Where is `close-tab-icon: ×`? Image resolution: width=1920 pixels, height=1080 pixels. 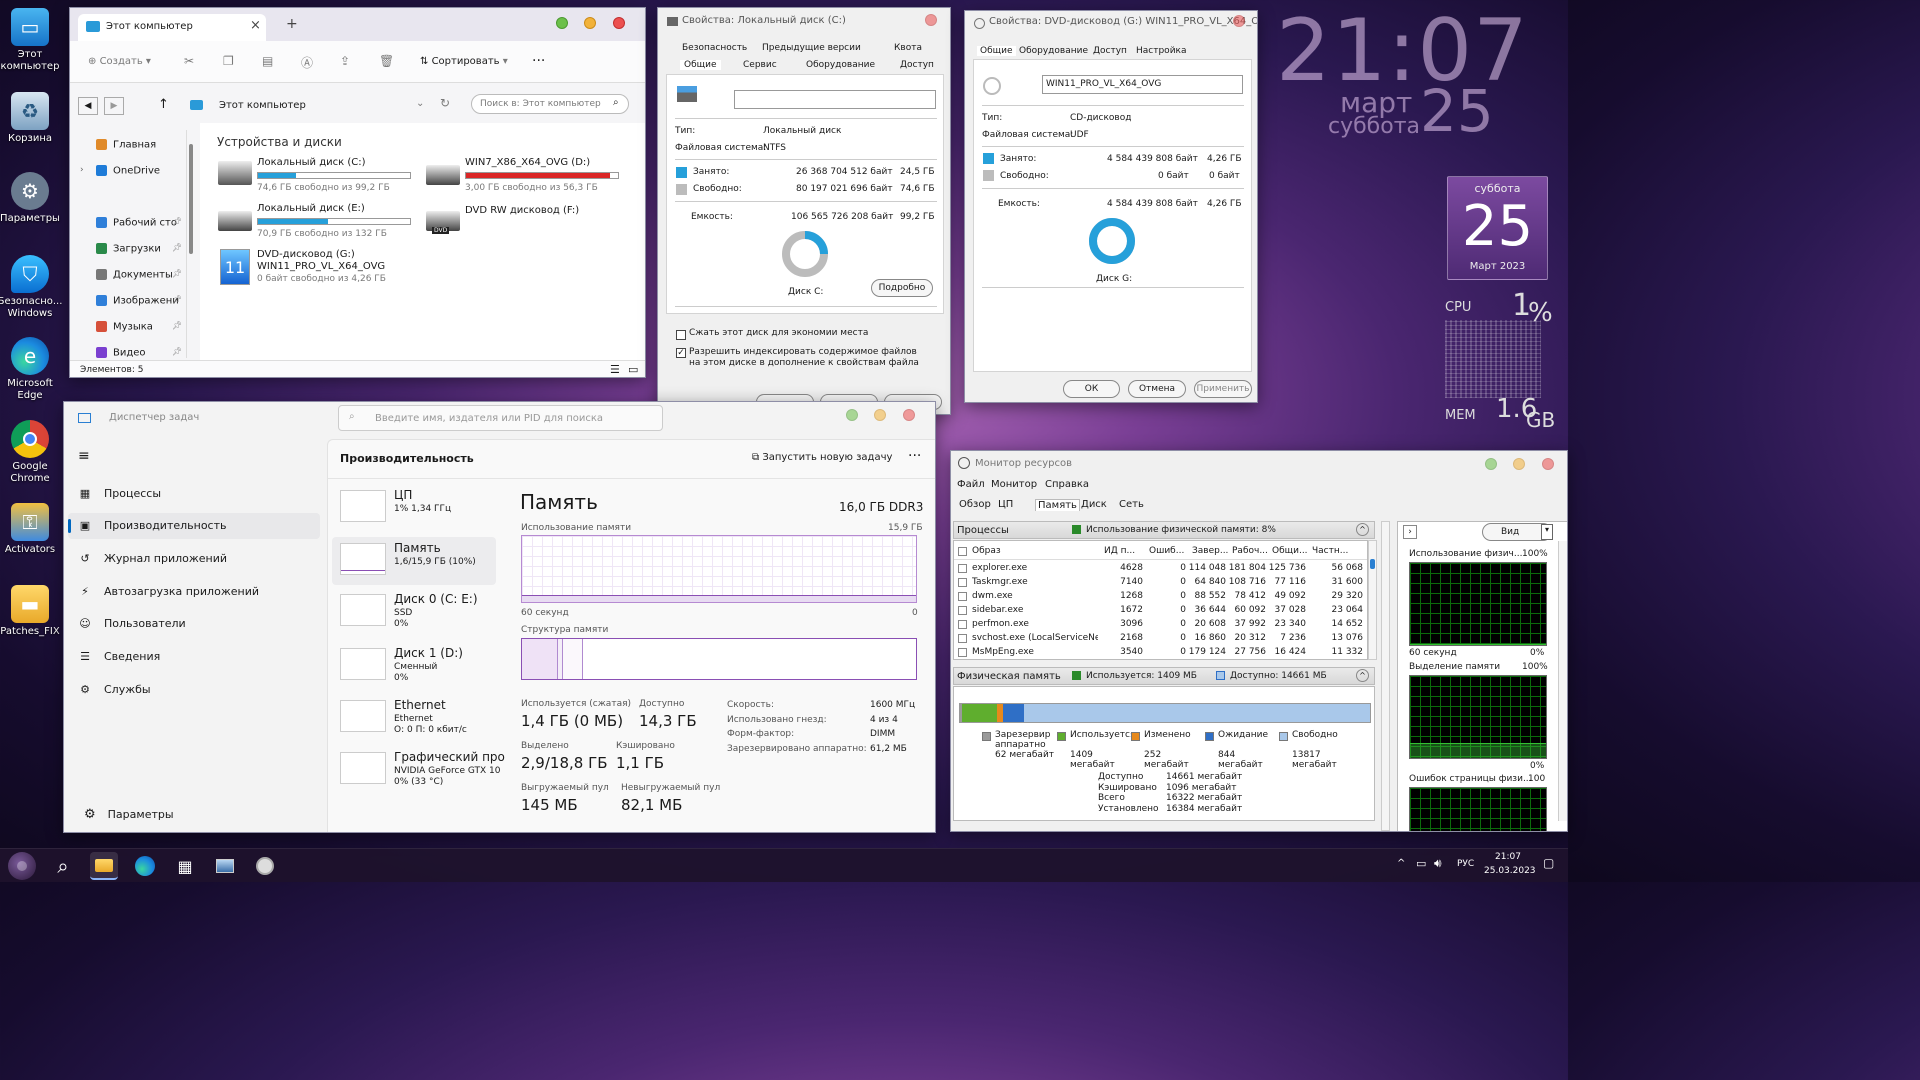
close-tab-icon: × is located at coordinates (255, 25).